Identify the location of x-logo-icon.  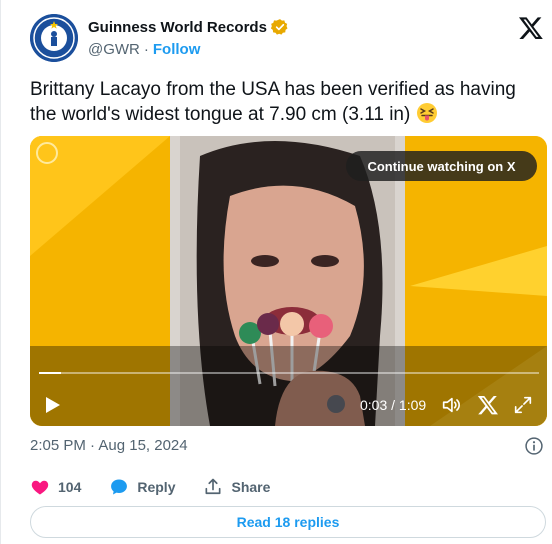
(531, 28).